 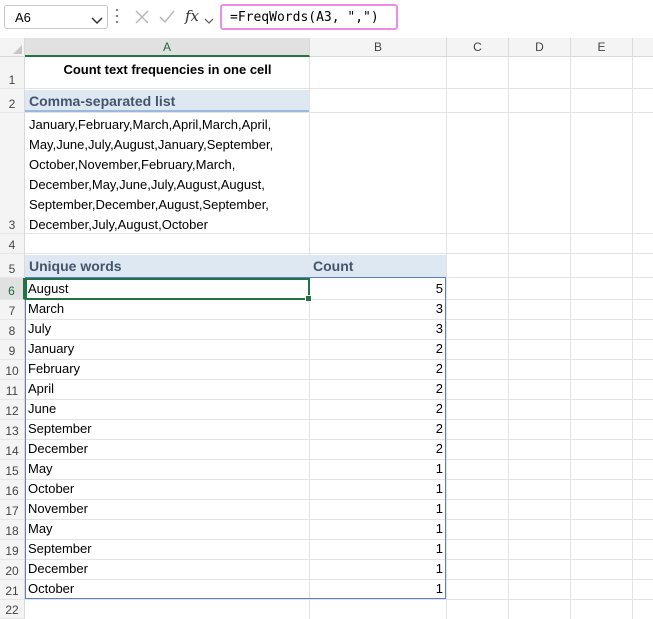 What do you see at coordinates (12, 530) in the screenshot?
I see `row-header-18: 18` at bounding box center [12, 530].